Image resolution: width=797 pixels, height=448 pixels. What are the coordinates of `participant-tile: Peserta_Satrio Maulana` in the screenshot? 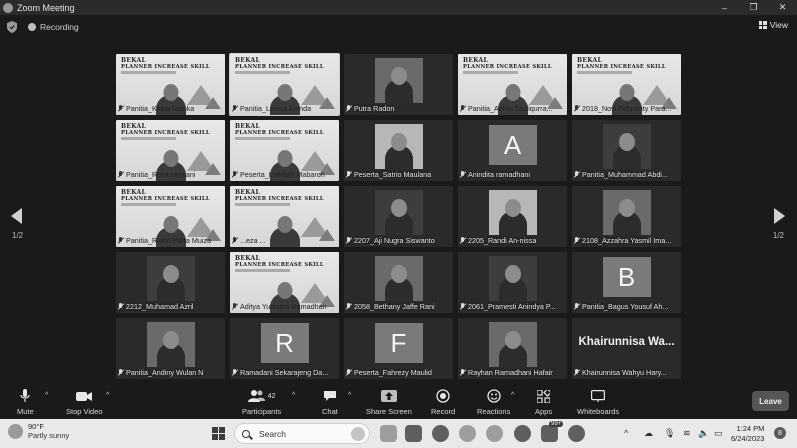 It's located at (398, 150).